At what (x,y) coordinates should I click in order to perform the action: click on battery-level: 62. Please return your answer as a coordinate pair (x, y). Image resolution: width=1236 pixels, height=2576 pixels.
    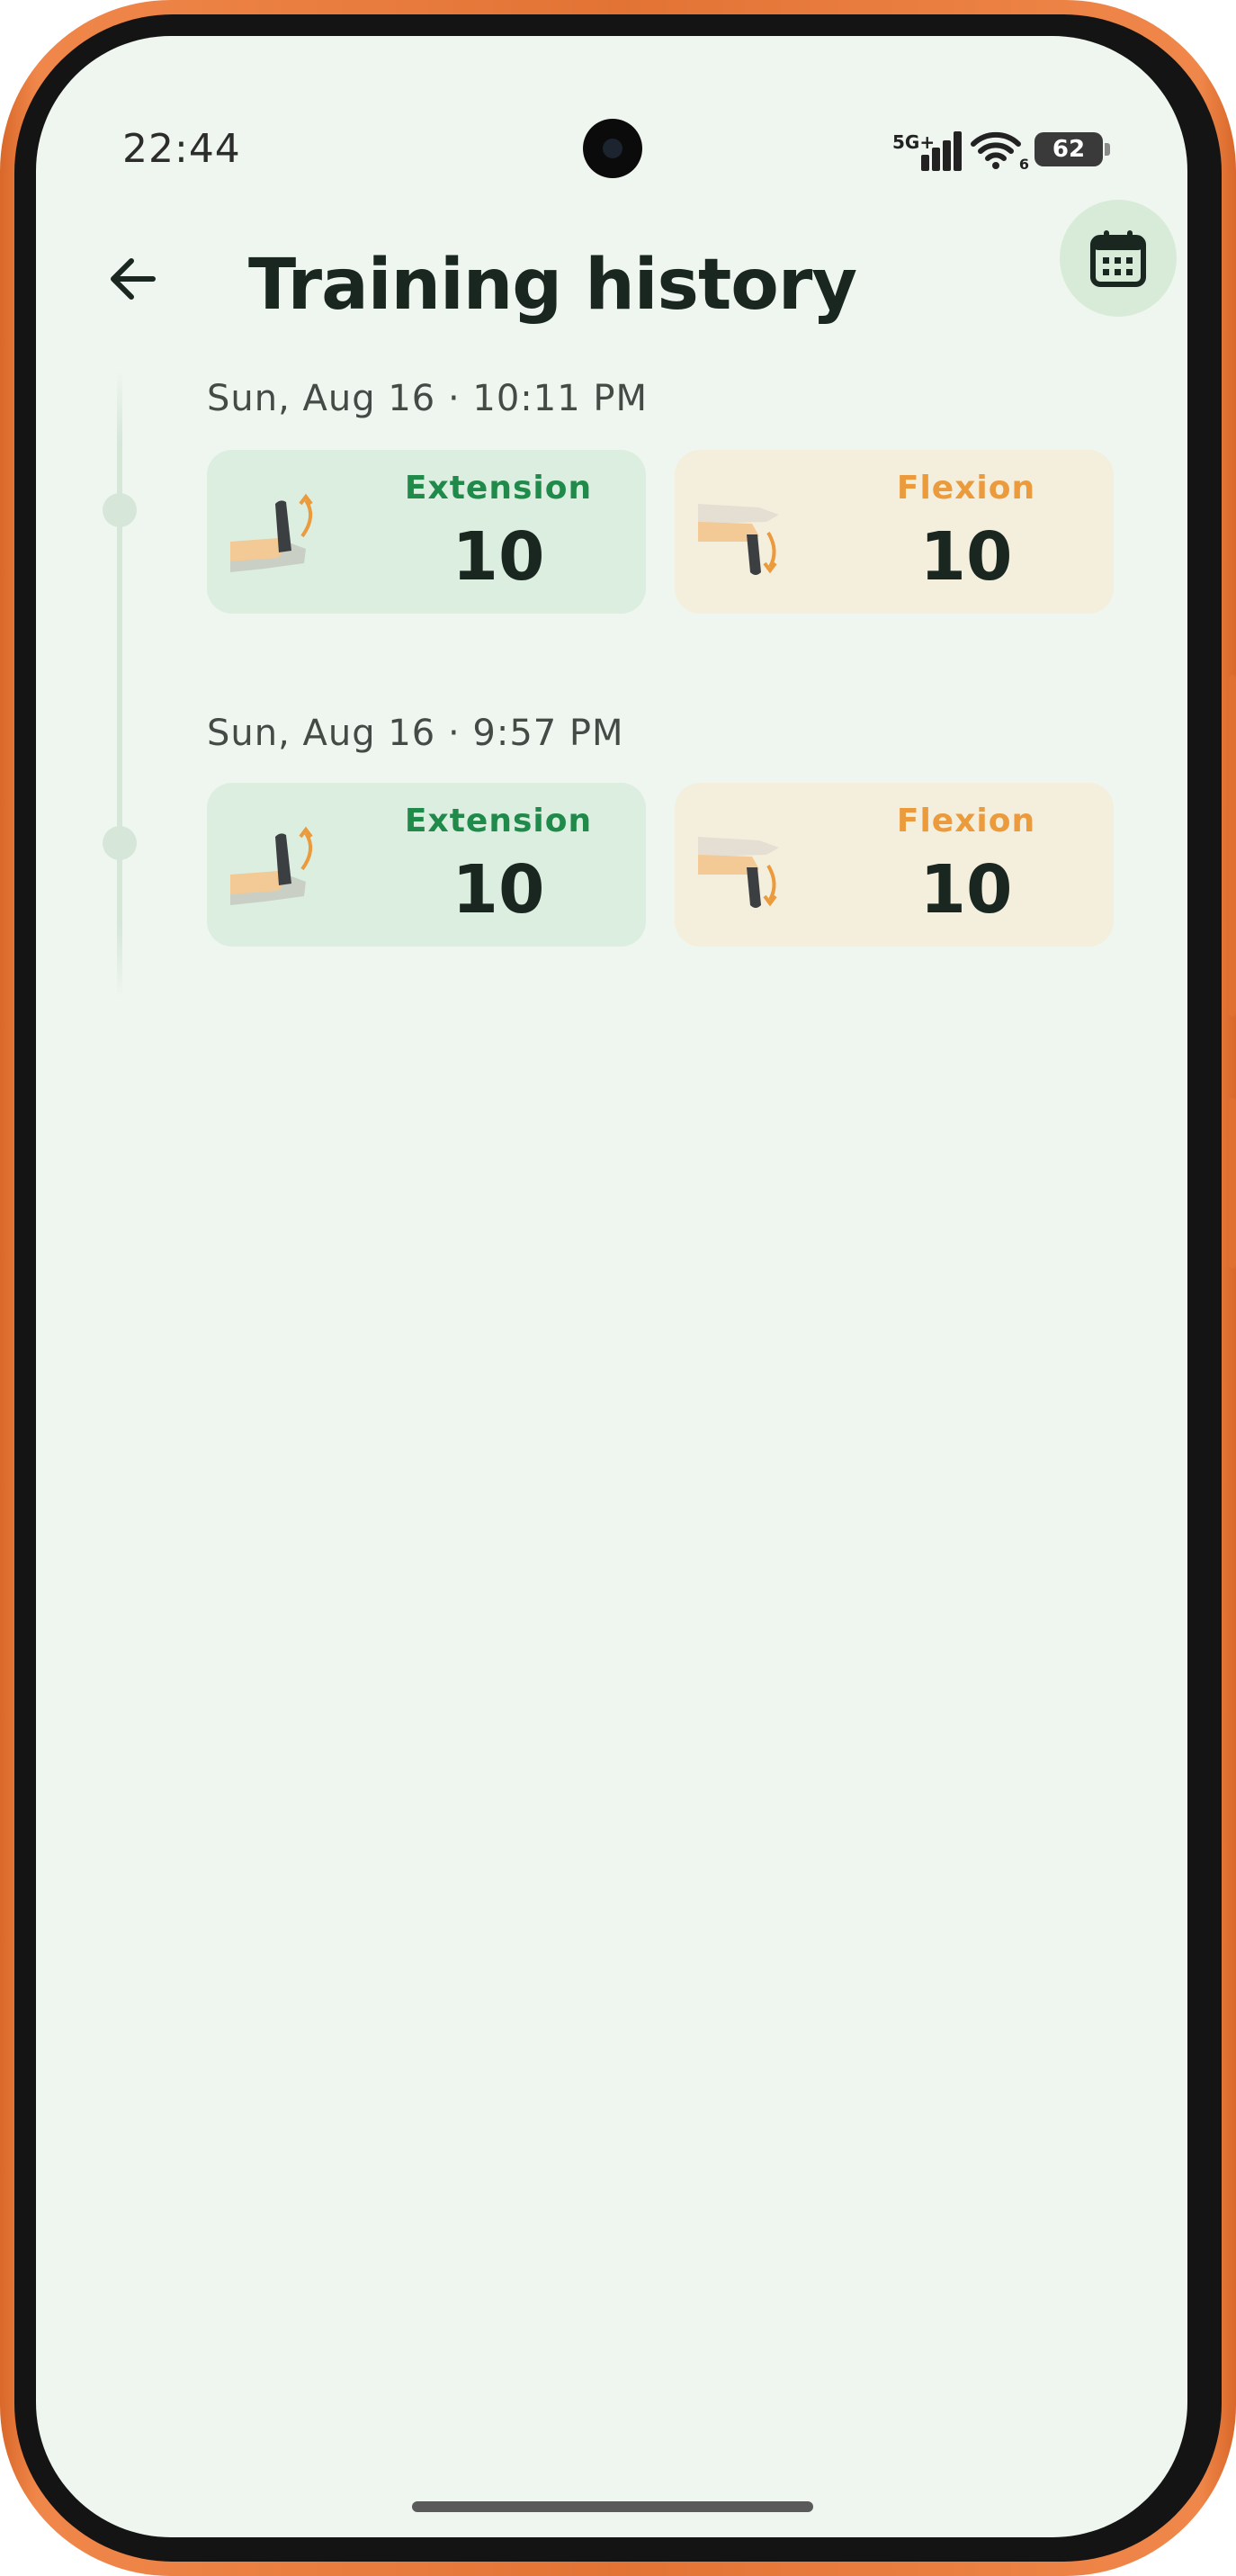
    Looking at the image, I should click on (1069, 150).